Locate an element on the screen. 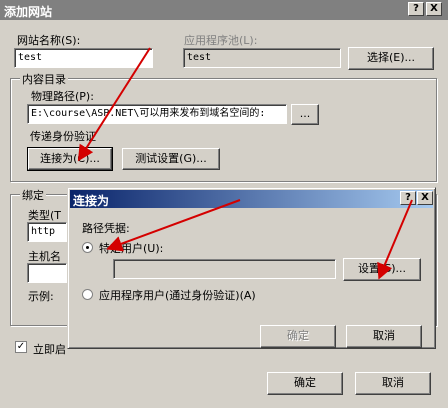 This screenshot has width=448, height=408. ok-button: 确定 is located at coordinates (305, 383).